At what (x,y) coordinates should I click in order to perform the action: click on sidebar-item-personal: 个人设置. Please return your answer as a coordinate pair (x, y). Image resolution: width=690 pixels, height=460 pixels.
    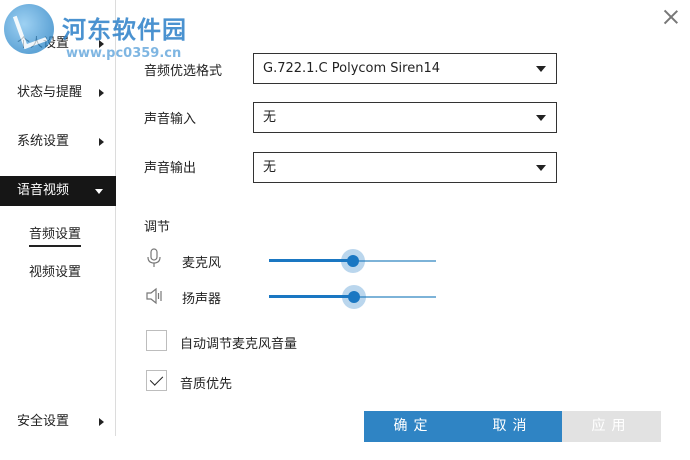
    Looking at the image, I should click on (58, 44).